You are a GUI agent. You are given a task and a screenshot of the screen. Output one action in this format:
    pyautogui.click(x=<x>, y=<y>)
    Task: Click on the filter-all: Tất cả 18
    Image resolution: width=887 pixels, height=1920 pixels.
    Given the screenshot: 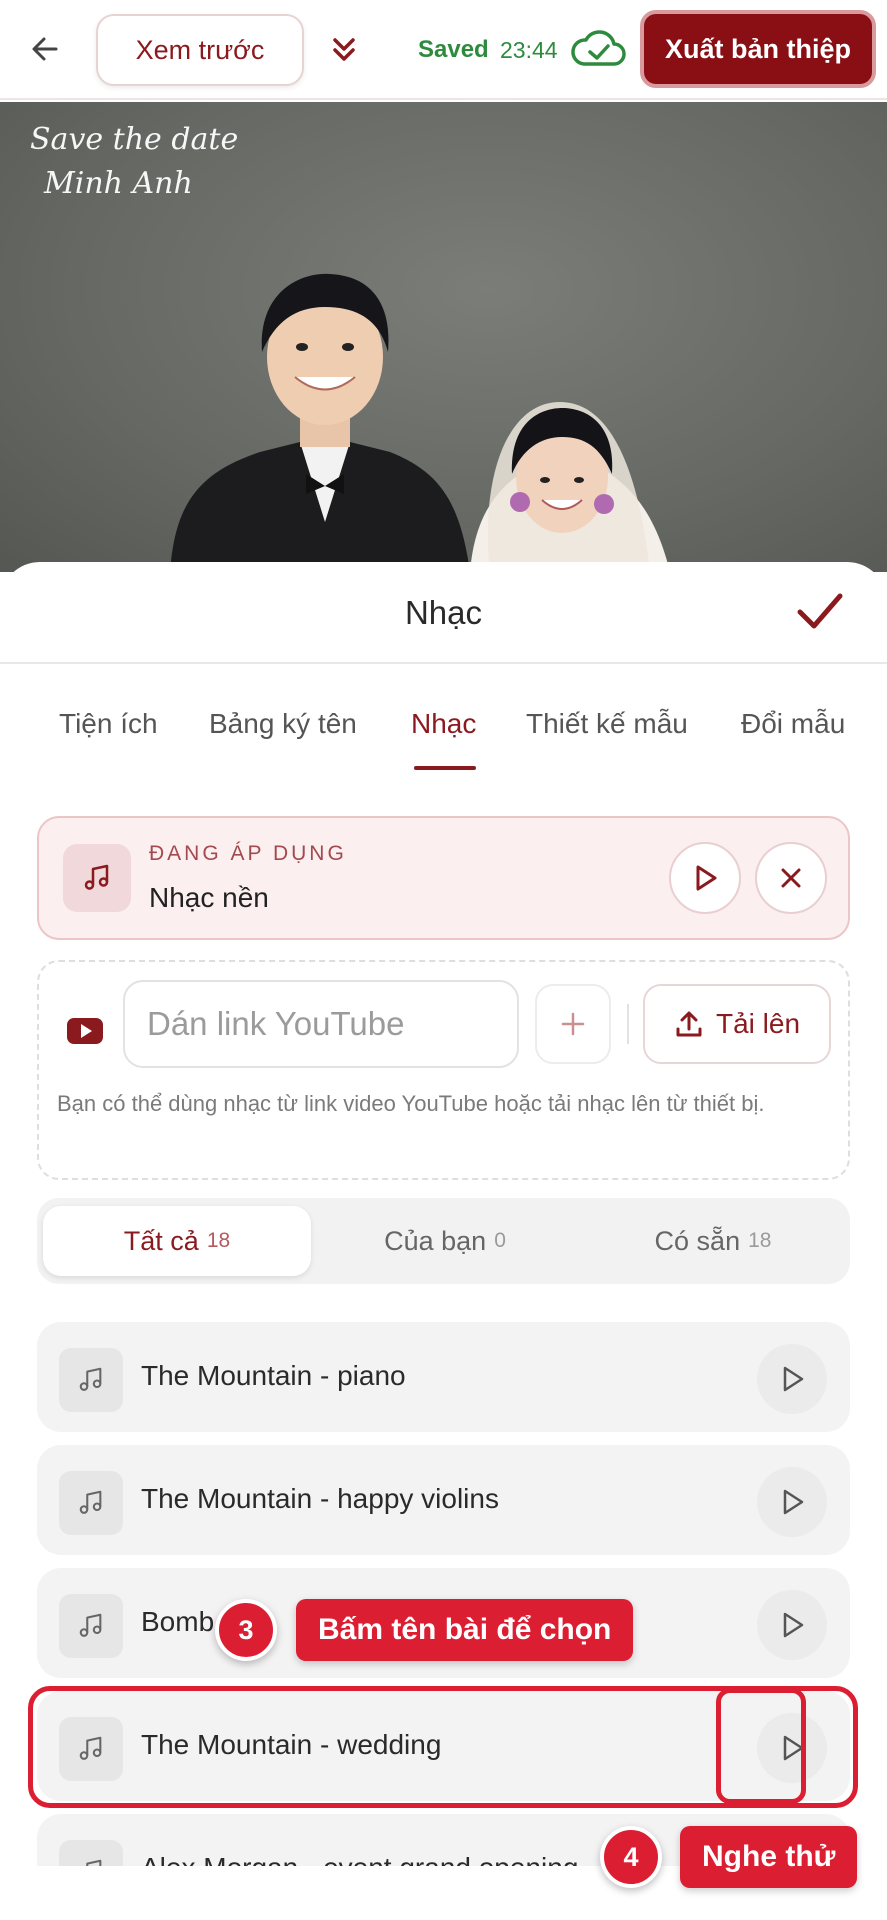 What is the action you would take?
    pyautogui.click(x=177, y=1241)
    